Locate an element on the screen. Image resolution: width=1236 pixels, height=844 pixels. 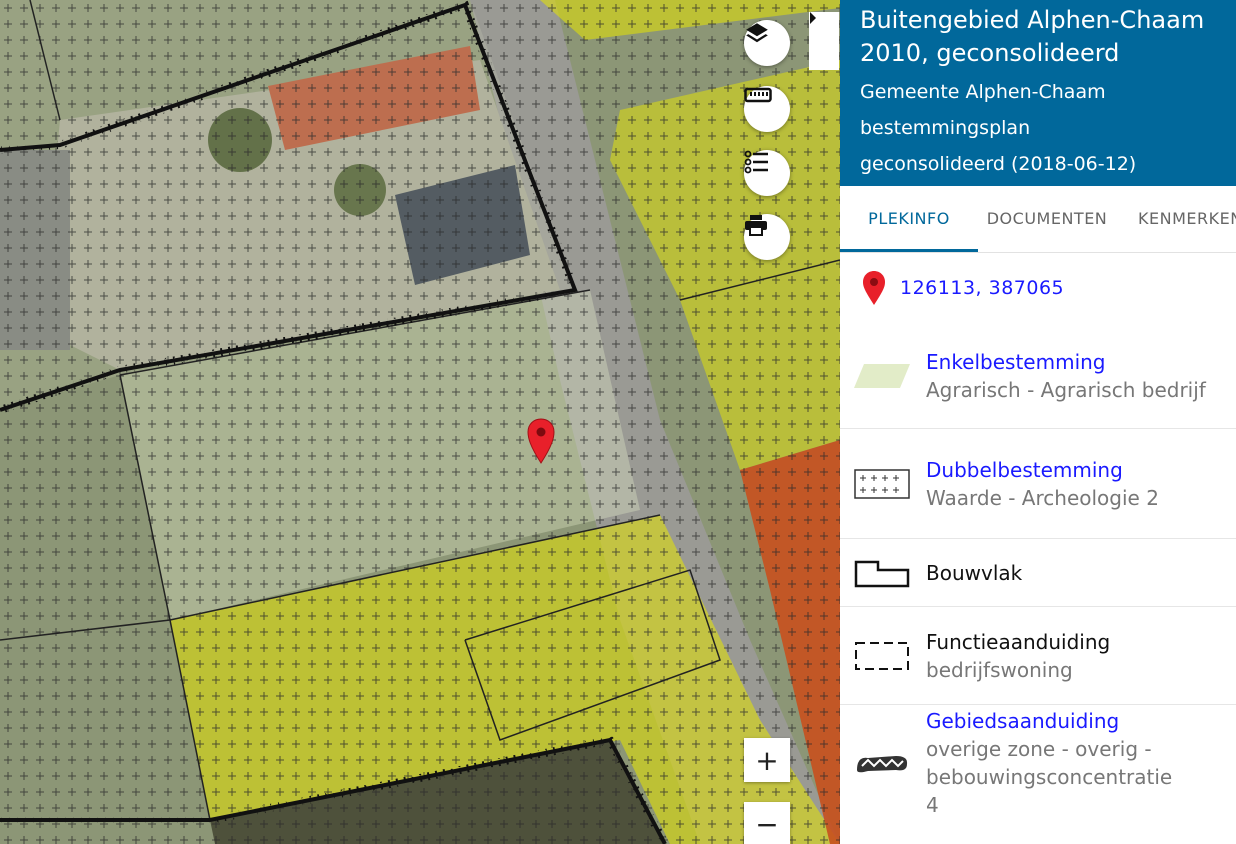
legend-subtitle: Waarde - Archeologie 2 is located at coordinates (1042, 497).